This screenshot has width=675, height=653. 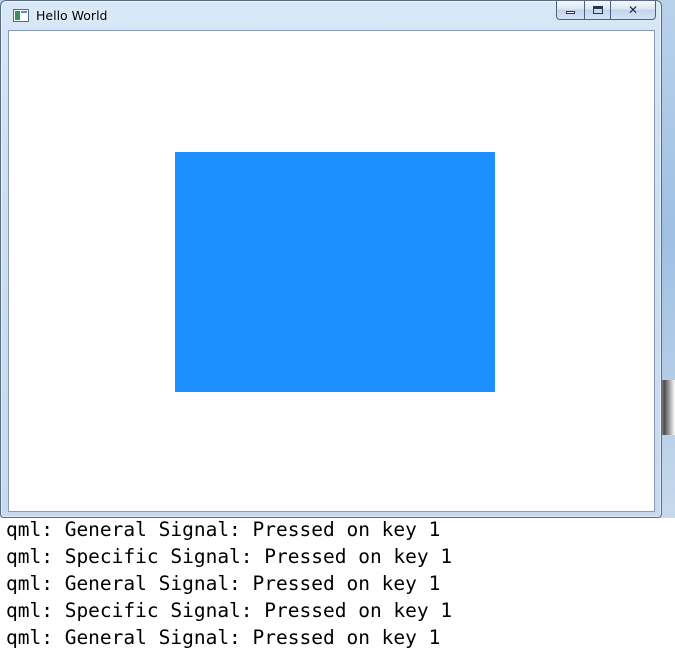 What do you see at coordinates (72, 15) in the screenshot?
I see `window-title: Hello World` at bounding box center [72, 15].